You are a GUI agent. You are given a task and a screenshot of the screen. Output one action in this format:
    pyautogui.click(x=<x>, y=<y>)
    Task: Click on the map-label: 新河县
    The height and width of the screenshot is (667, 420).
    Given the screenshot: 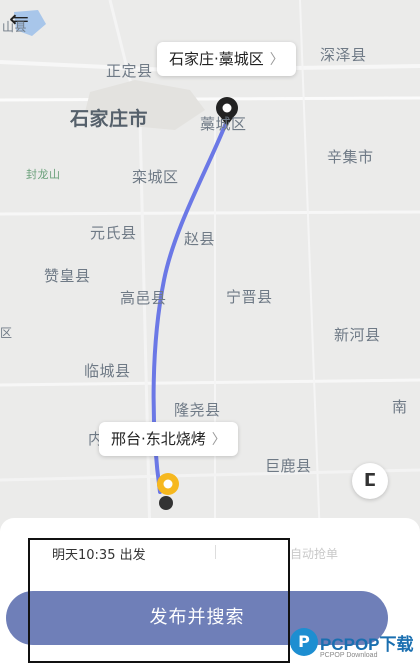 What is the action you would take?
    pyautogui.click(x=357, y=335)
    